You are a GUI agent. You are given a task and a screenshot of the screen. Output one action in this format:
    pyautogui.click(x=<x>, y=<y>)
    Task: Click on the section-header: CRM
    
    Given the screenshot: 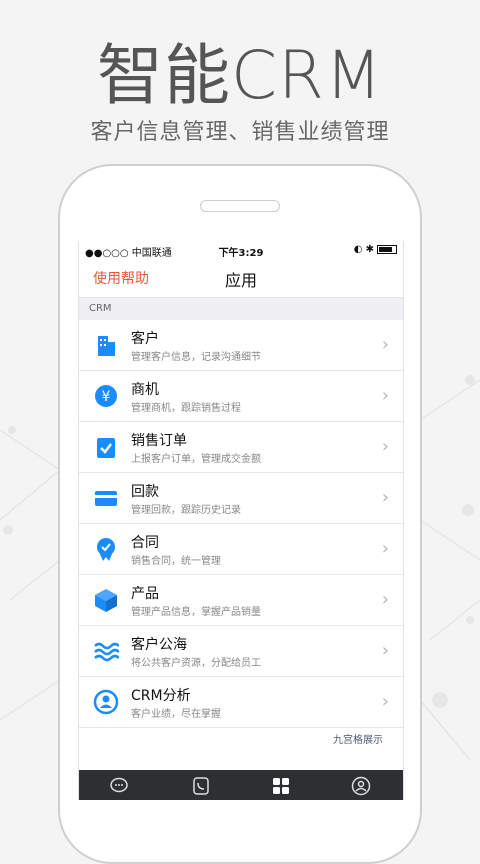 What is the action you would take?
    pyautogui.click(x=241, y=309)
    